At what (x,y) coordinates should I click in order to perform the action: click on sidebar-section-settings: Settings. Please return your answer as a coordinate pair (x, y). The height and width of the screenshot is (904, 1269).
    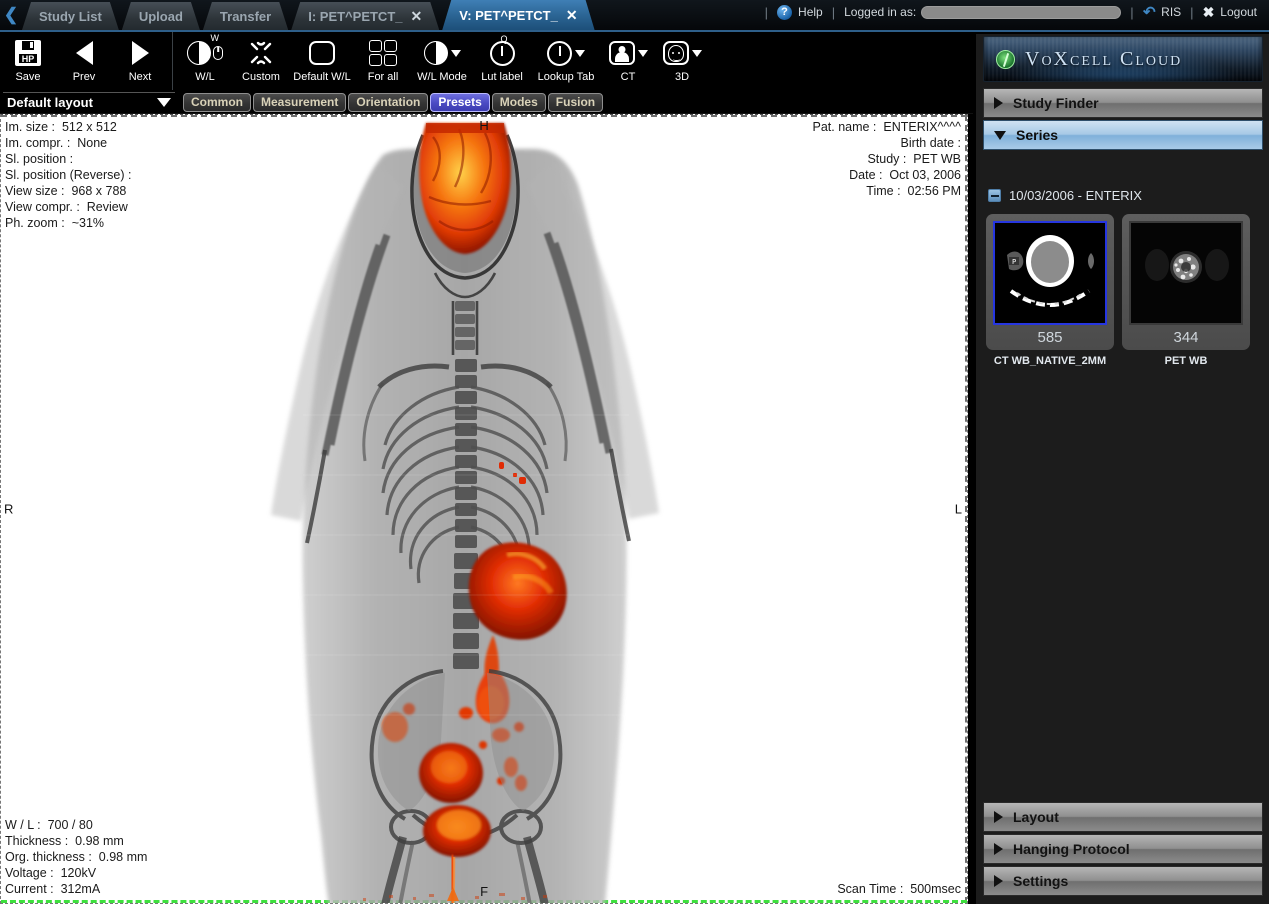
    Looking at the image, I should click on (1123, 881).